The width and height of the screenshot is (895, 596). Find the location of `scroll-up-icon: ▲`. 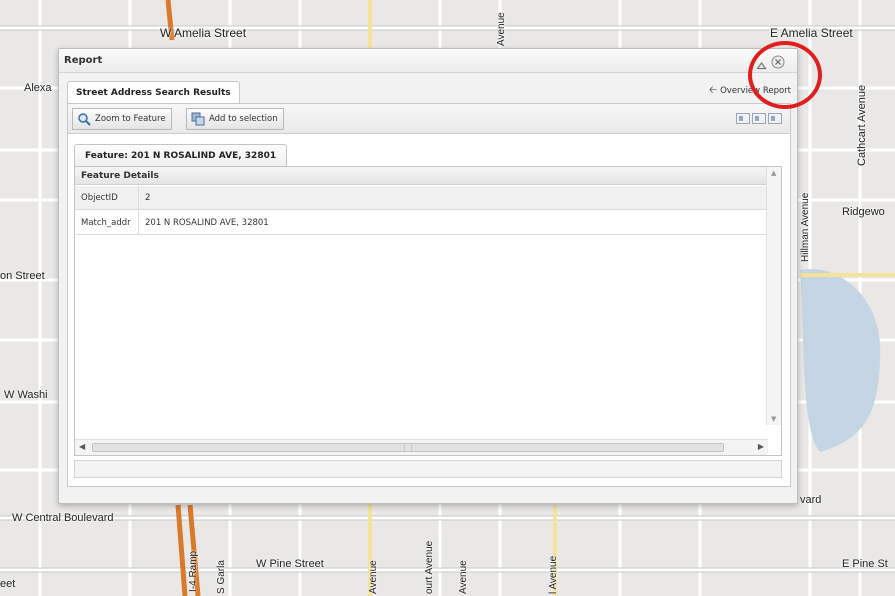

scroll-up-icon: ▲ is located at coordinates (773, 173).